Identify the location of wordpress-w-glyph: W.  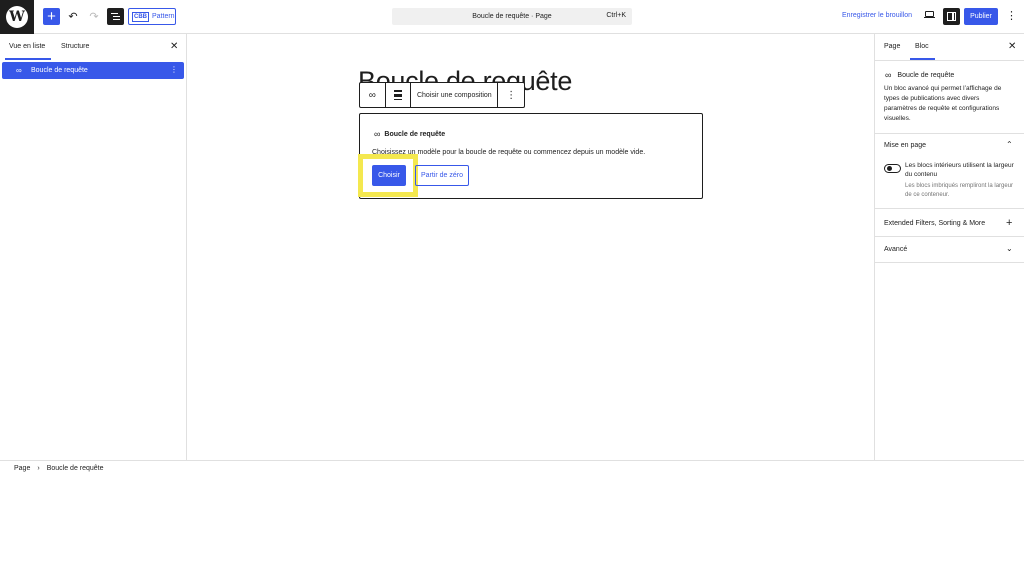
(17, 17).